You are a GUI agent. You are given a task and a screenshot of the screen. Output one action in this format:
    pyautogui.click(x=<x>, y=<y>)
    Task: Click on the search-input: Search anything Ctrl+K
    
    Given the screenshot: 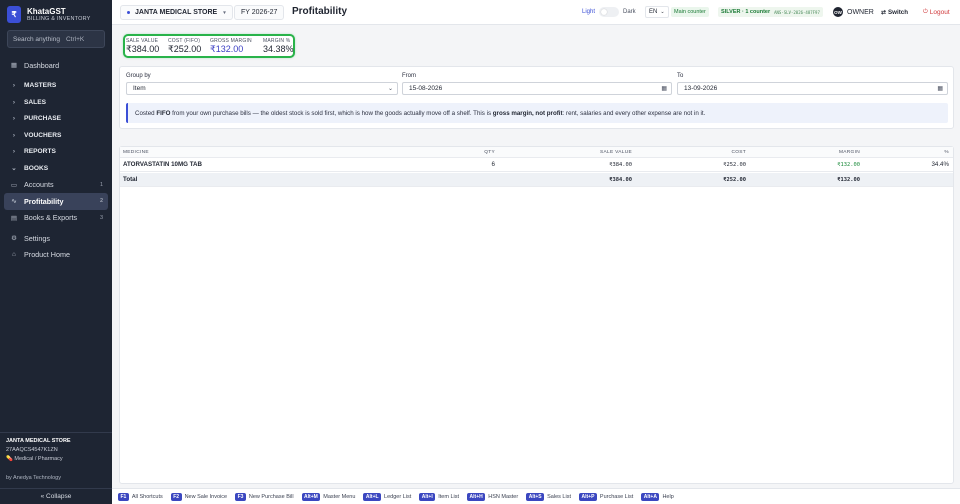 What is the action you would take?
    pyautogui.click(x=56, y=39)
    